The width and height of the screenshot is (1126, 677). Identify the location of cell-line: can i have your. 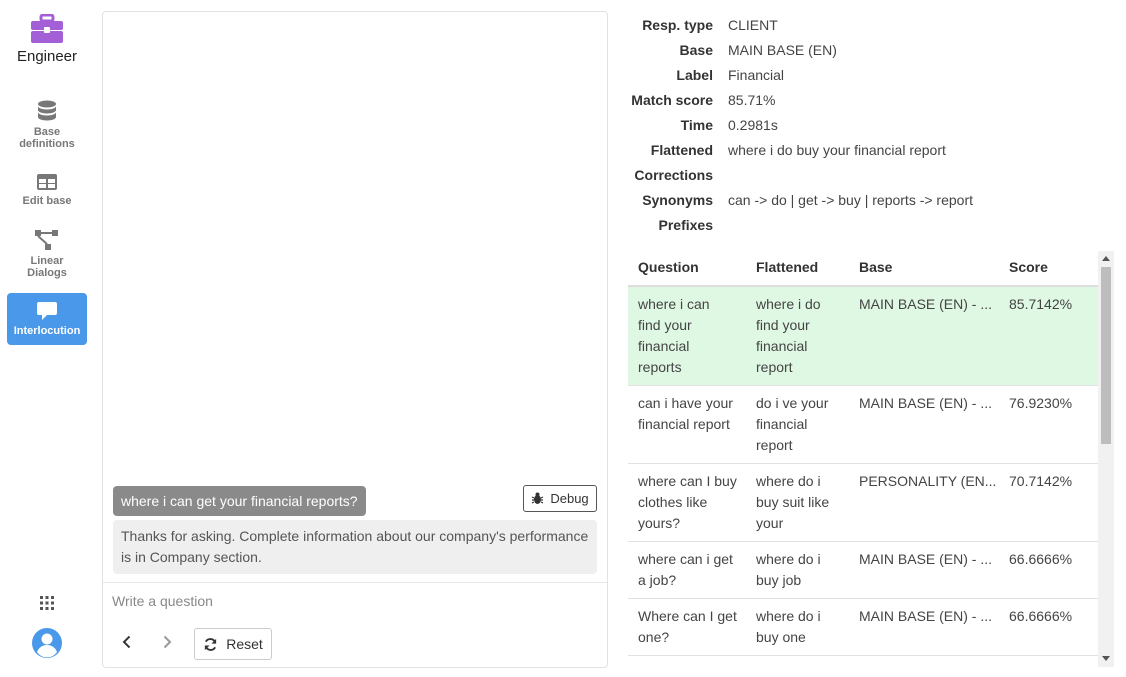
(685, 403).